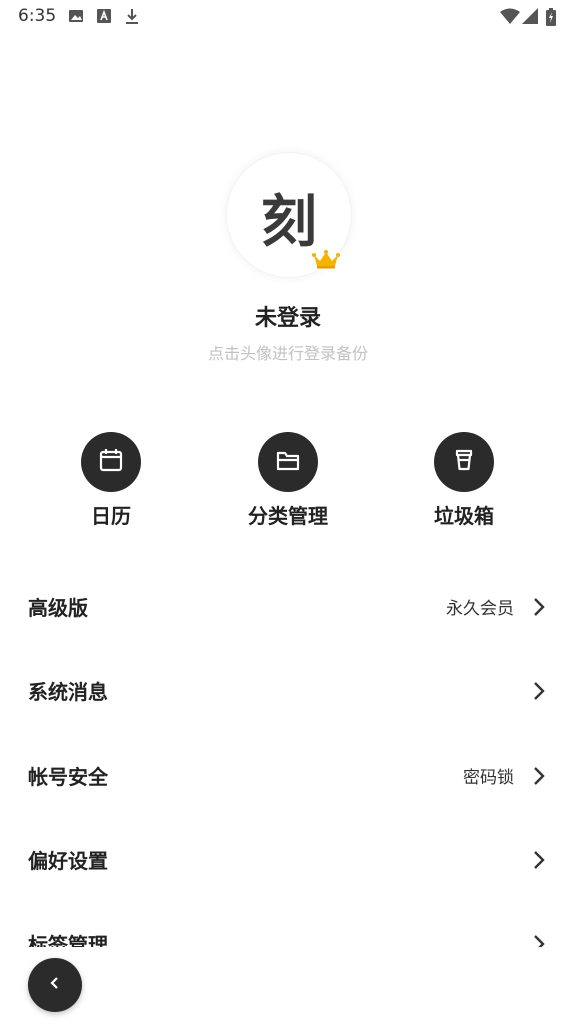 This screenshot has width=576, height=1024. I want to click on folder-icon, so click(288, 462).